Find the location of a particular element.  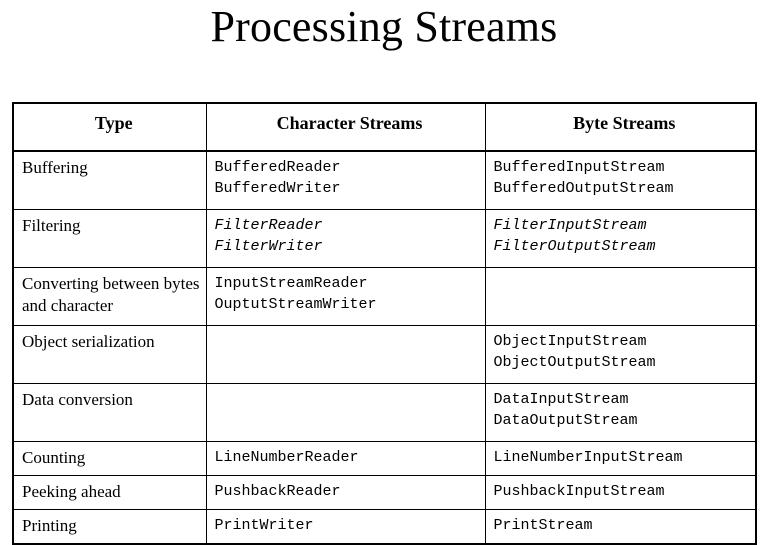

cell-type: Filtering is located at coordinates (109, 238).